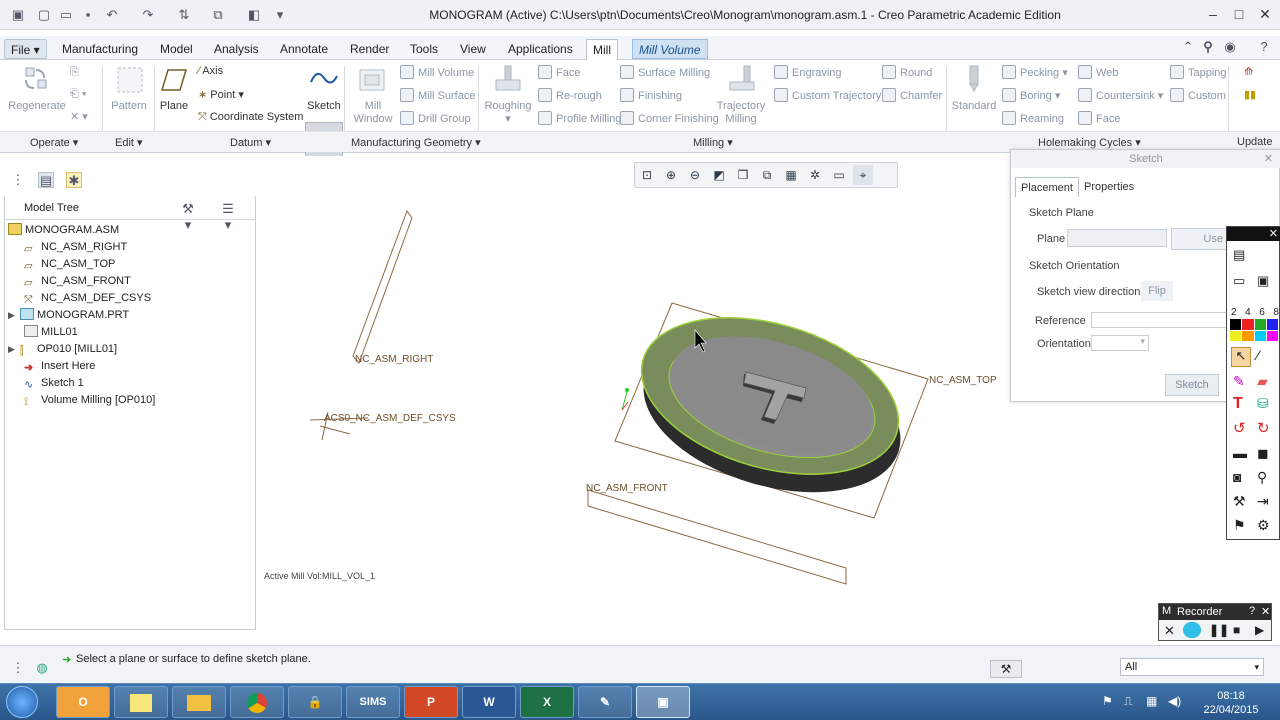 This screenshot has width=1280, height=720. What do you see at coordinates (373, 113) in the screenshot?
I see `mill-window-button: Mill Window` at bounding box center [373, 113].